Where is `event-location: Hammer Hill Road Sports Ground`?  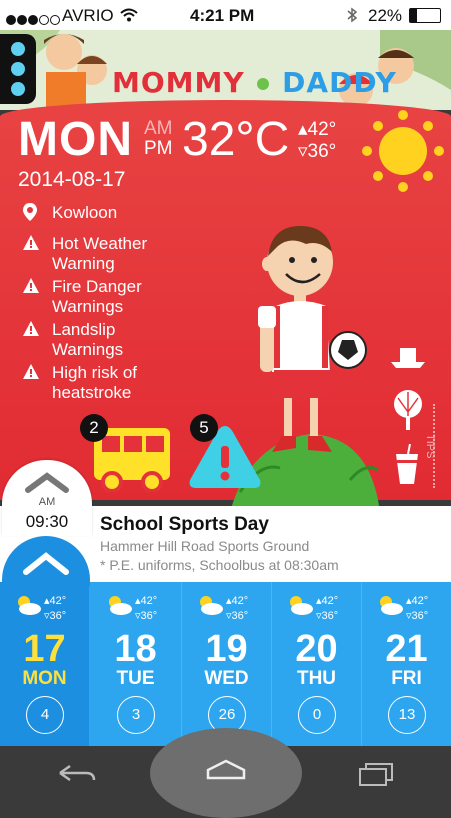 event-location: Hammer Hill Road Sports Ground is located at coordinates (205, 546).